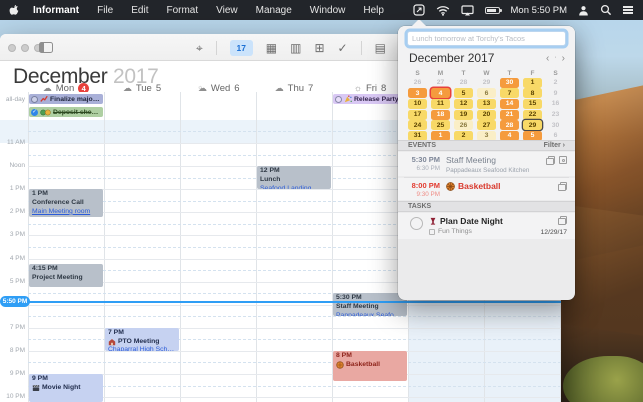 This screenshot has height=402, width=643. I want to click on convert-event-icon, so click(563, 160).